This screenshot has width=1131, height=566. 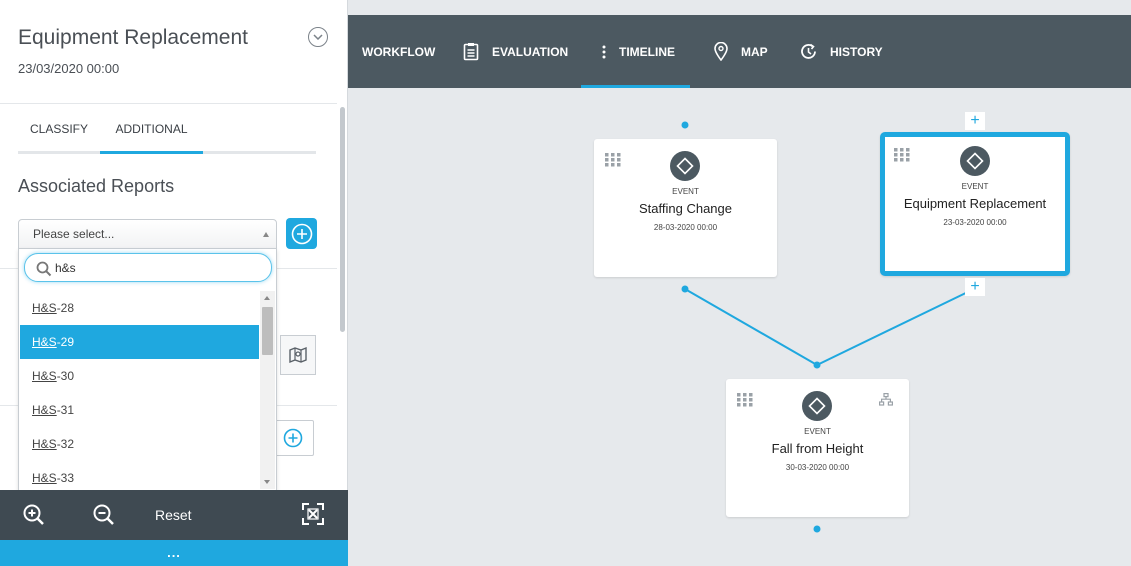 What do you see at coordinates (65, 308) in the screenshot?
I see `option-suffix: -28` at bounding box center [65, 308].